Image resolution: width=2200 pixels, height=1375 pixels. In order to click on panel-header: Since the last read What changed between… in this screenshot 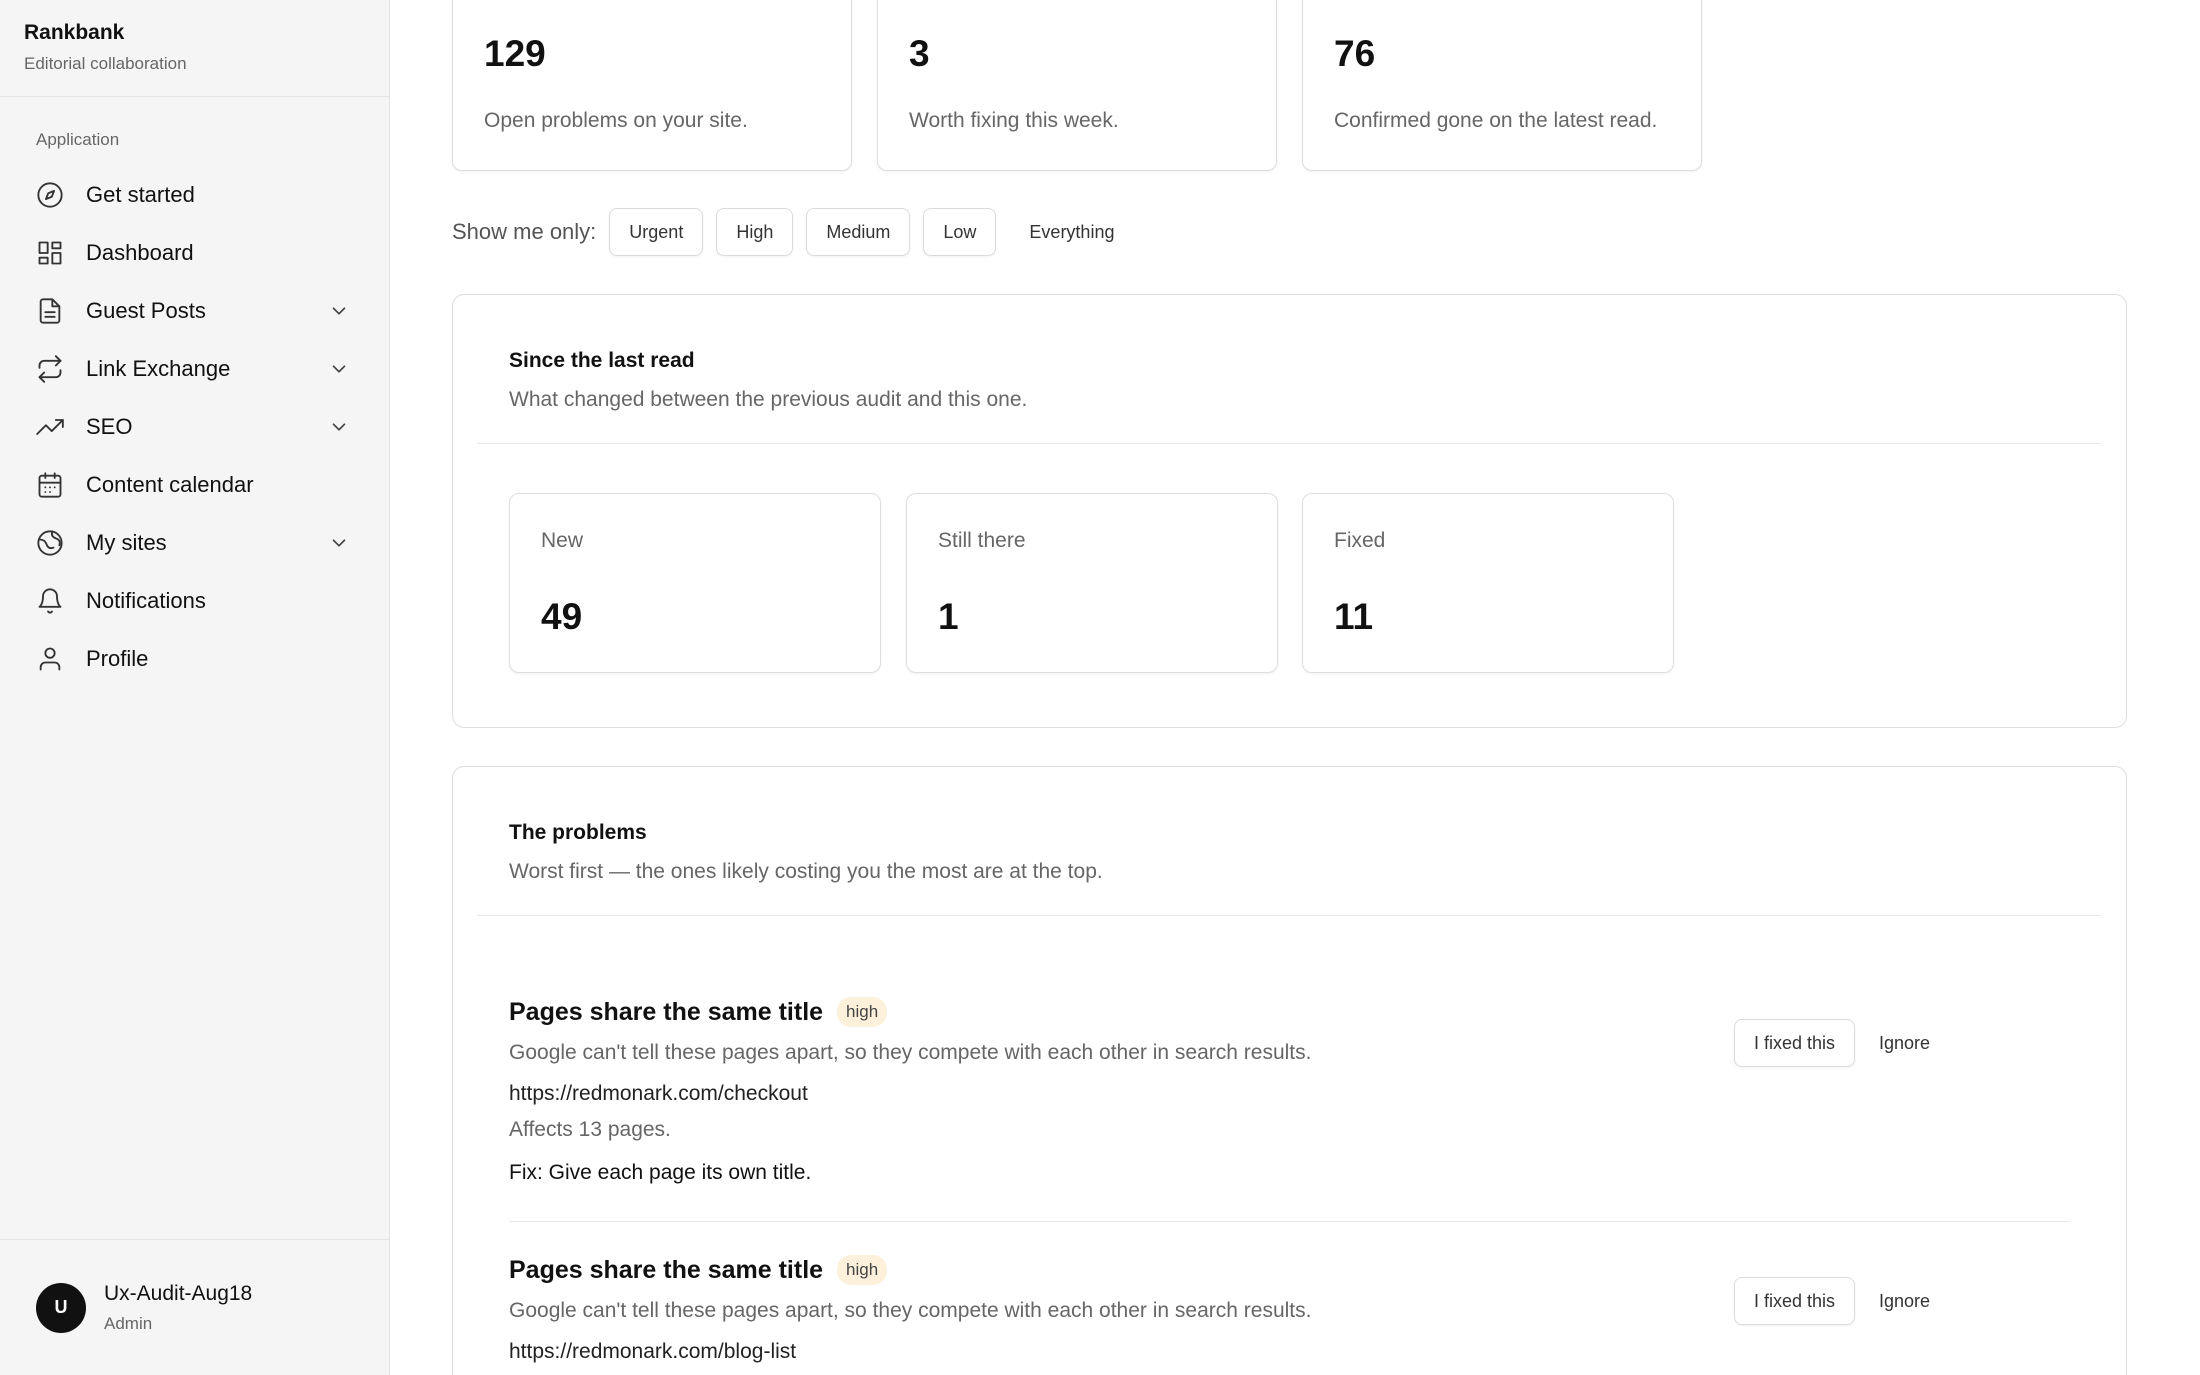, I will do `click(1289, 369)`.